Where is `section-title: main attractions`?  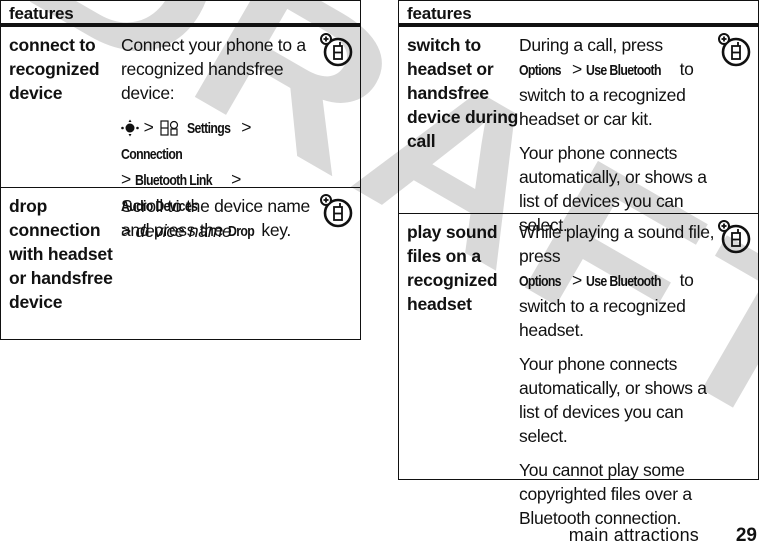 section-title: main attractions is located at coordinates (633, 535).